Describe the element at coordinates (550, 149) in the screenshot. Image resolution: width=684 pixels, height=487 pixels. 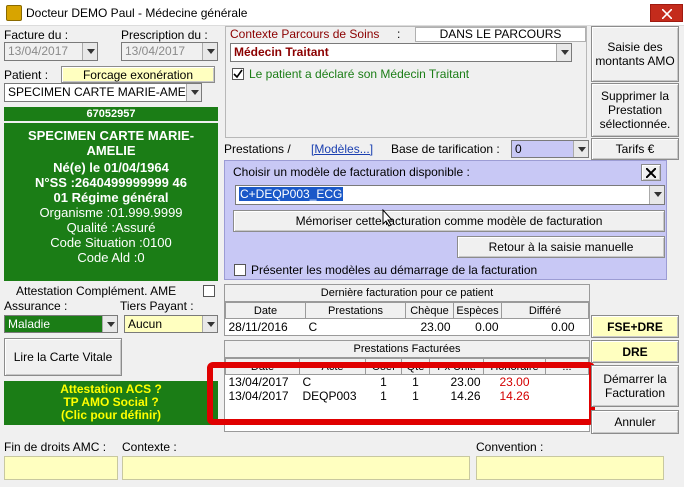
I see `base-tarification-select: 0` at that location.